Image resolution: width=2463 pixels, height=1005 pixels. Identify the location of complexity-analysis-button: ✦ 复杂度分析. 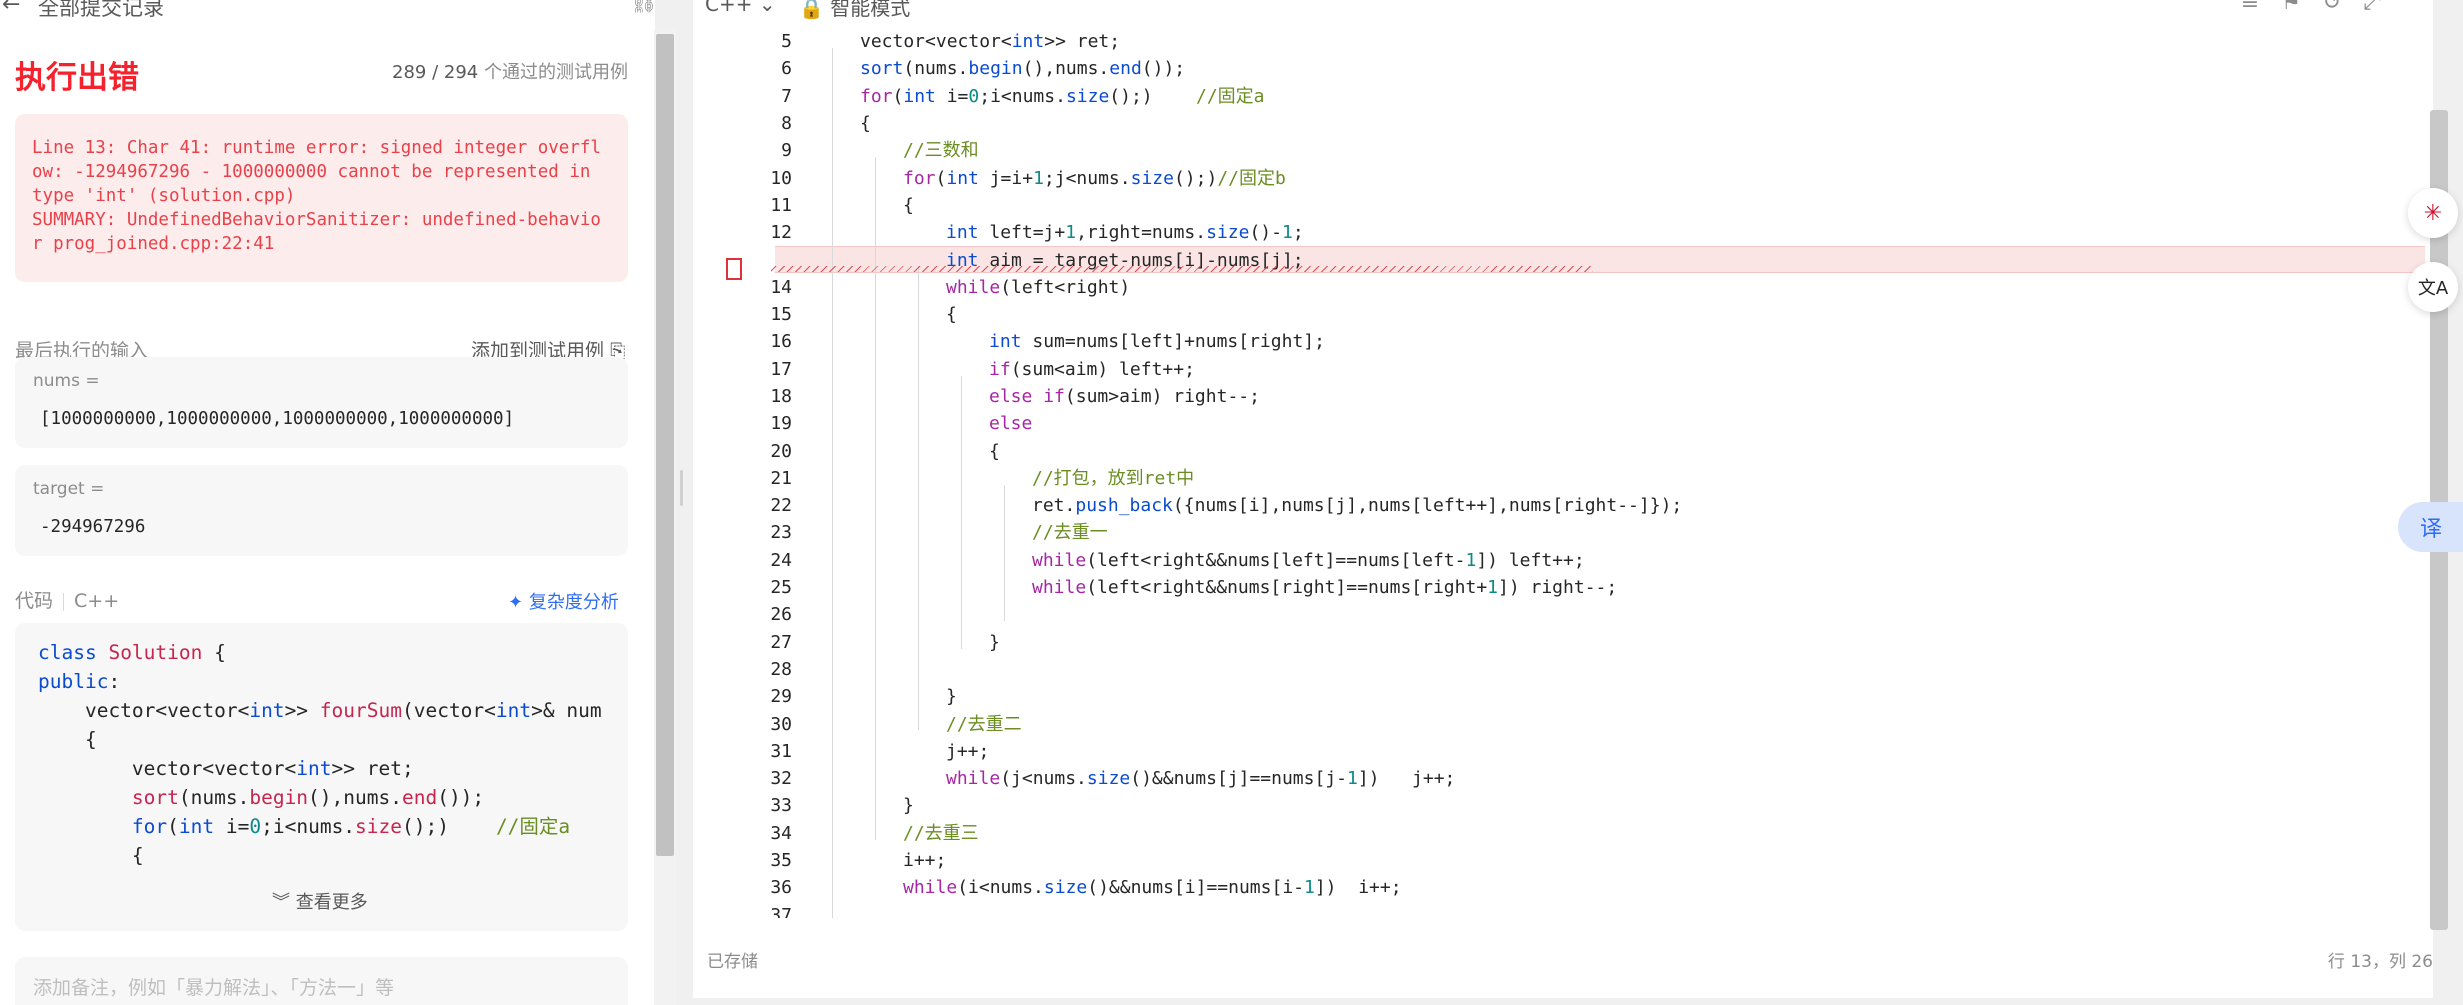
(563, 601).